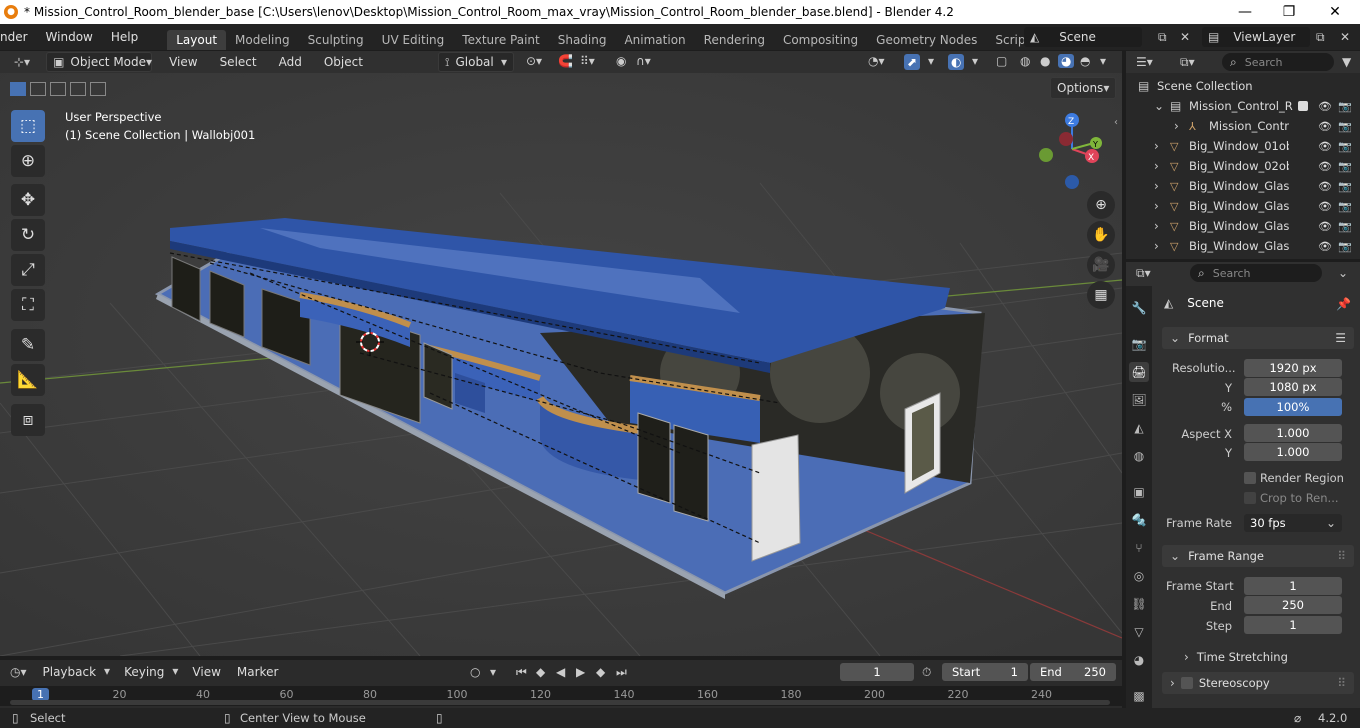  I want to click on rotate-tool: ↻, so click(28, 235).